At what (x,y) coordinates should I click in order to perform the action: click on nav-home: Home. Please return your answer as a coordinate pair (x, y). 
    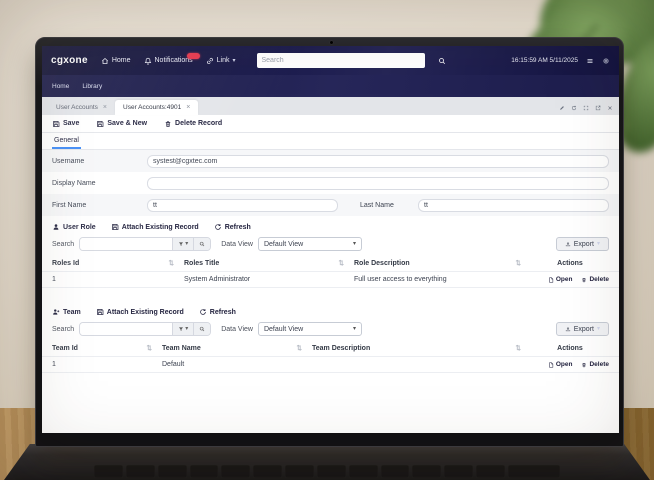
    Looking at the image, I should click on (116, 61).